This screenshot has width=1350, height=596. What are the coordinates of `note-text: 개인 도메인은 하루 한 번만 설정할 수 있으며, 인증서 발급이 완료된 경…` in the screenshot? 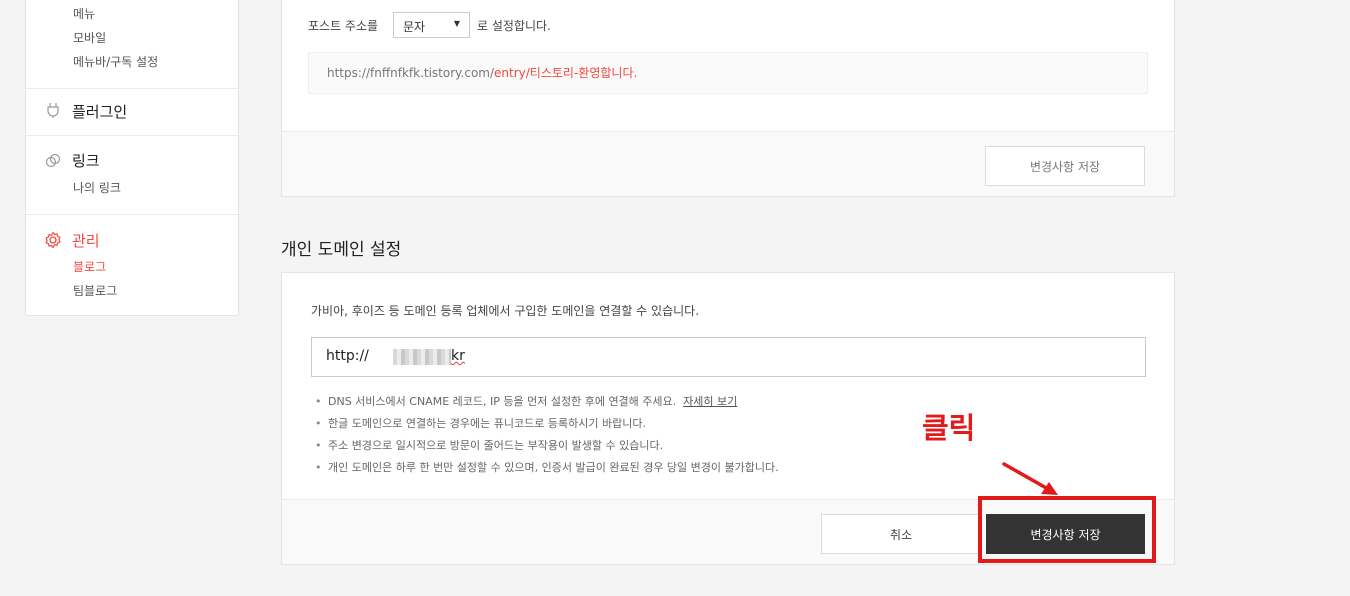 It's located at (553, 467).